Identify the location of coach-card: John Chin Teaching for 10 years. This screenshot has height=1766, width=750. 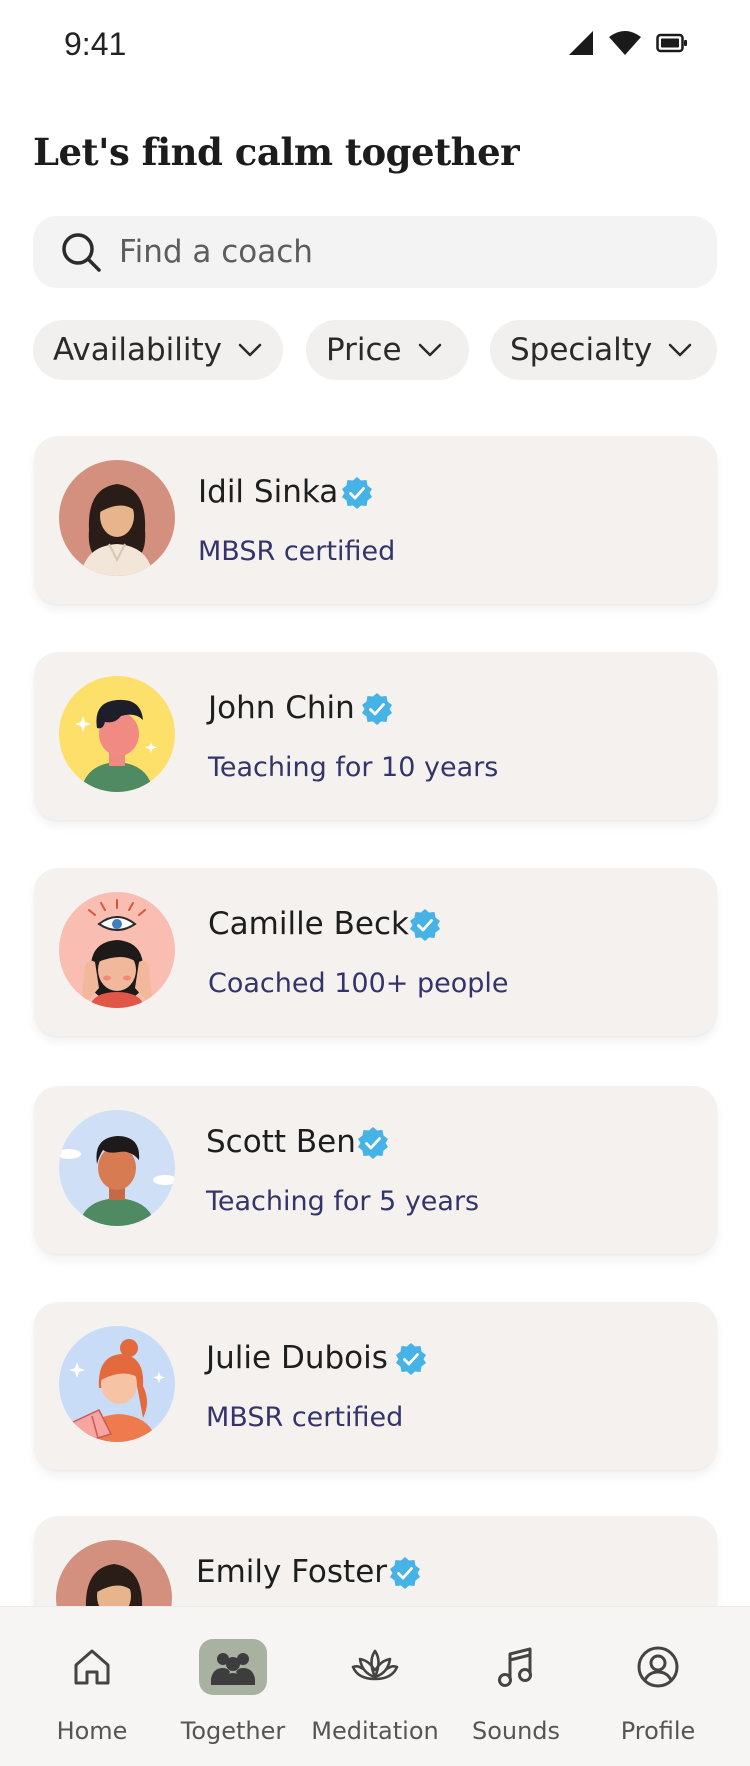
(375, 736).